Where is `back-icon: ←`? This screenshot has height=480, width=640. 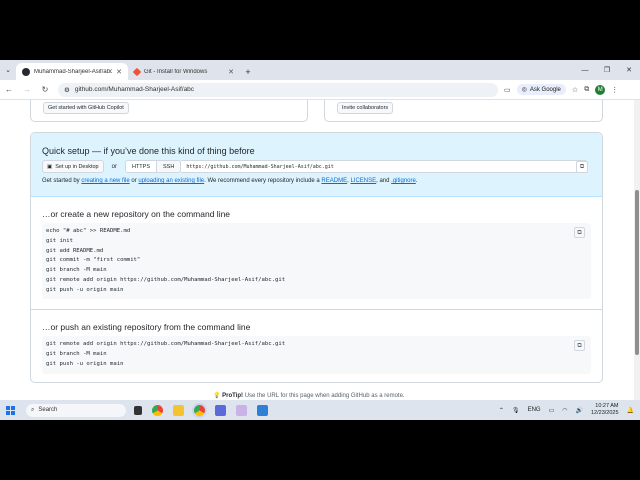 back-icon: ← is located at coordinates (9, 89).